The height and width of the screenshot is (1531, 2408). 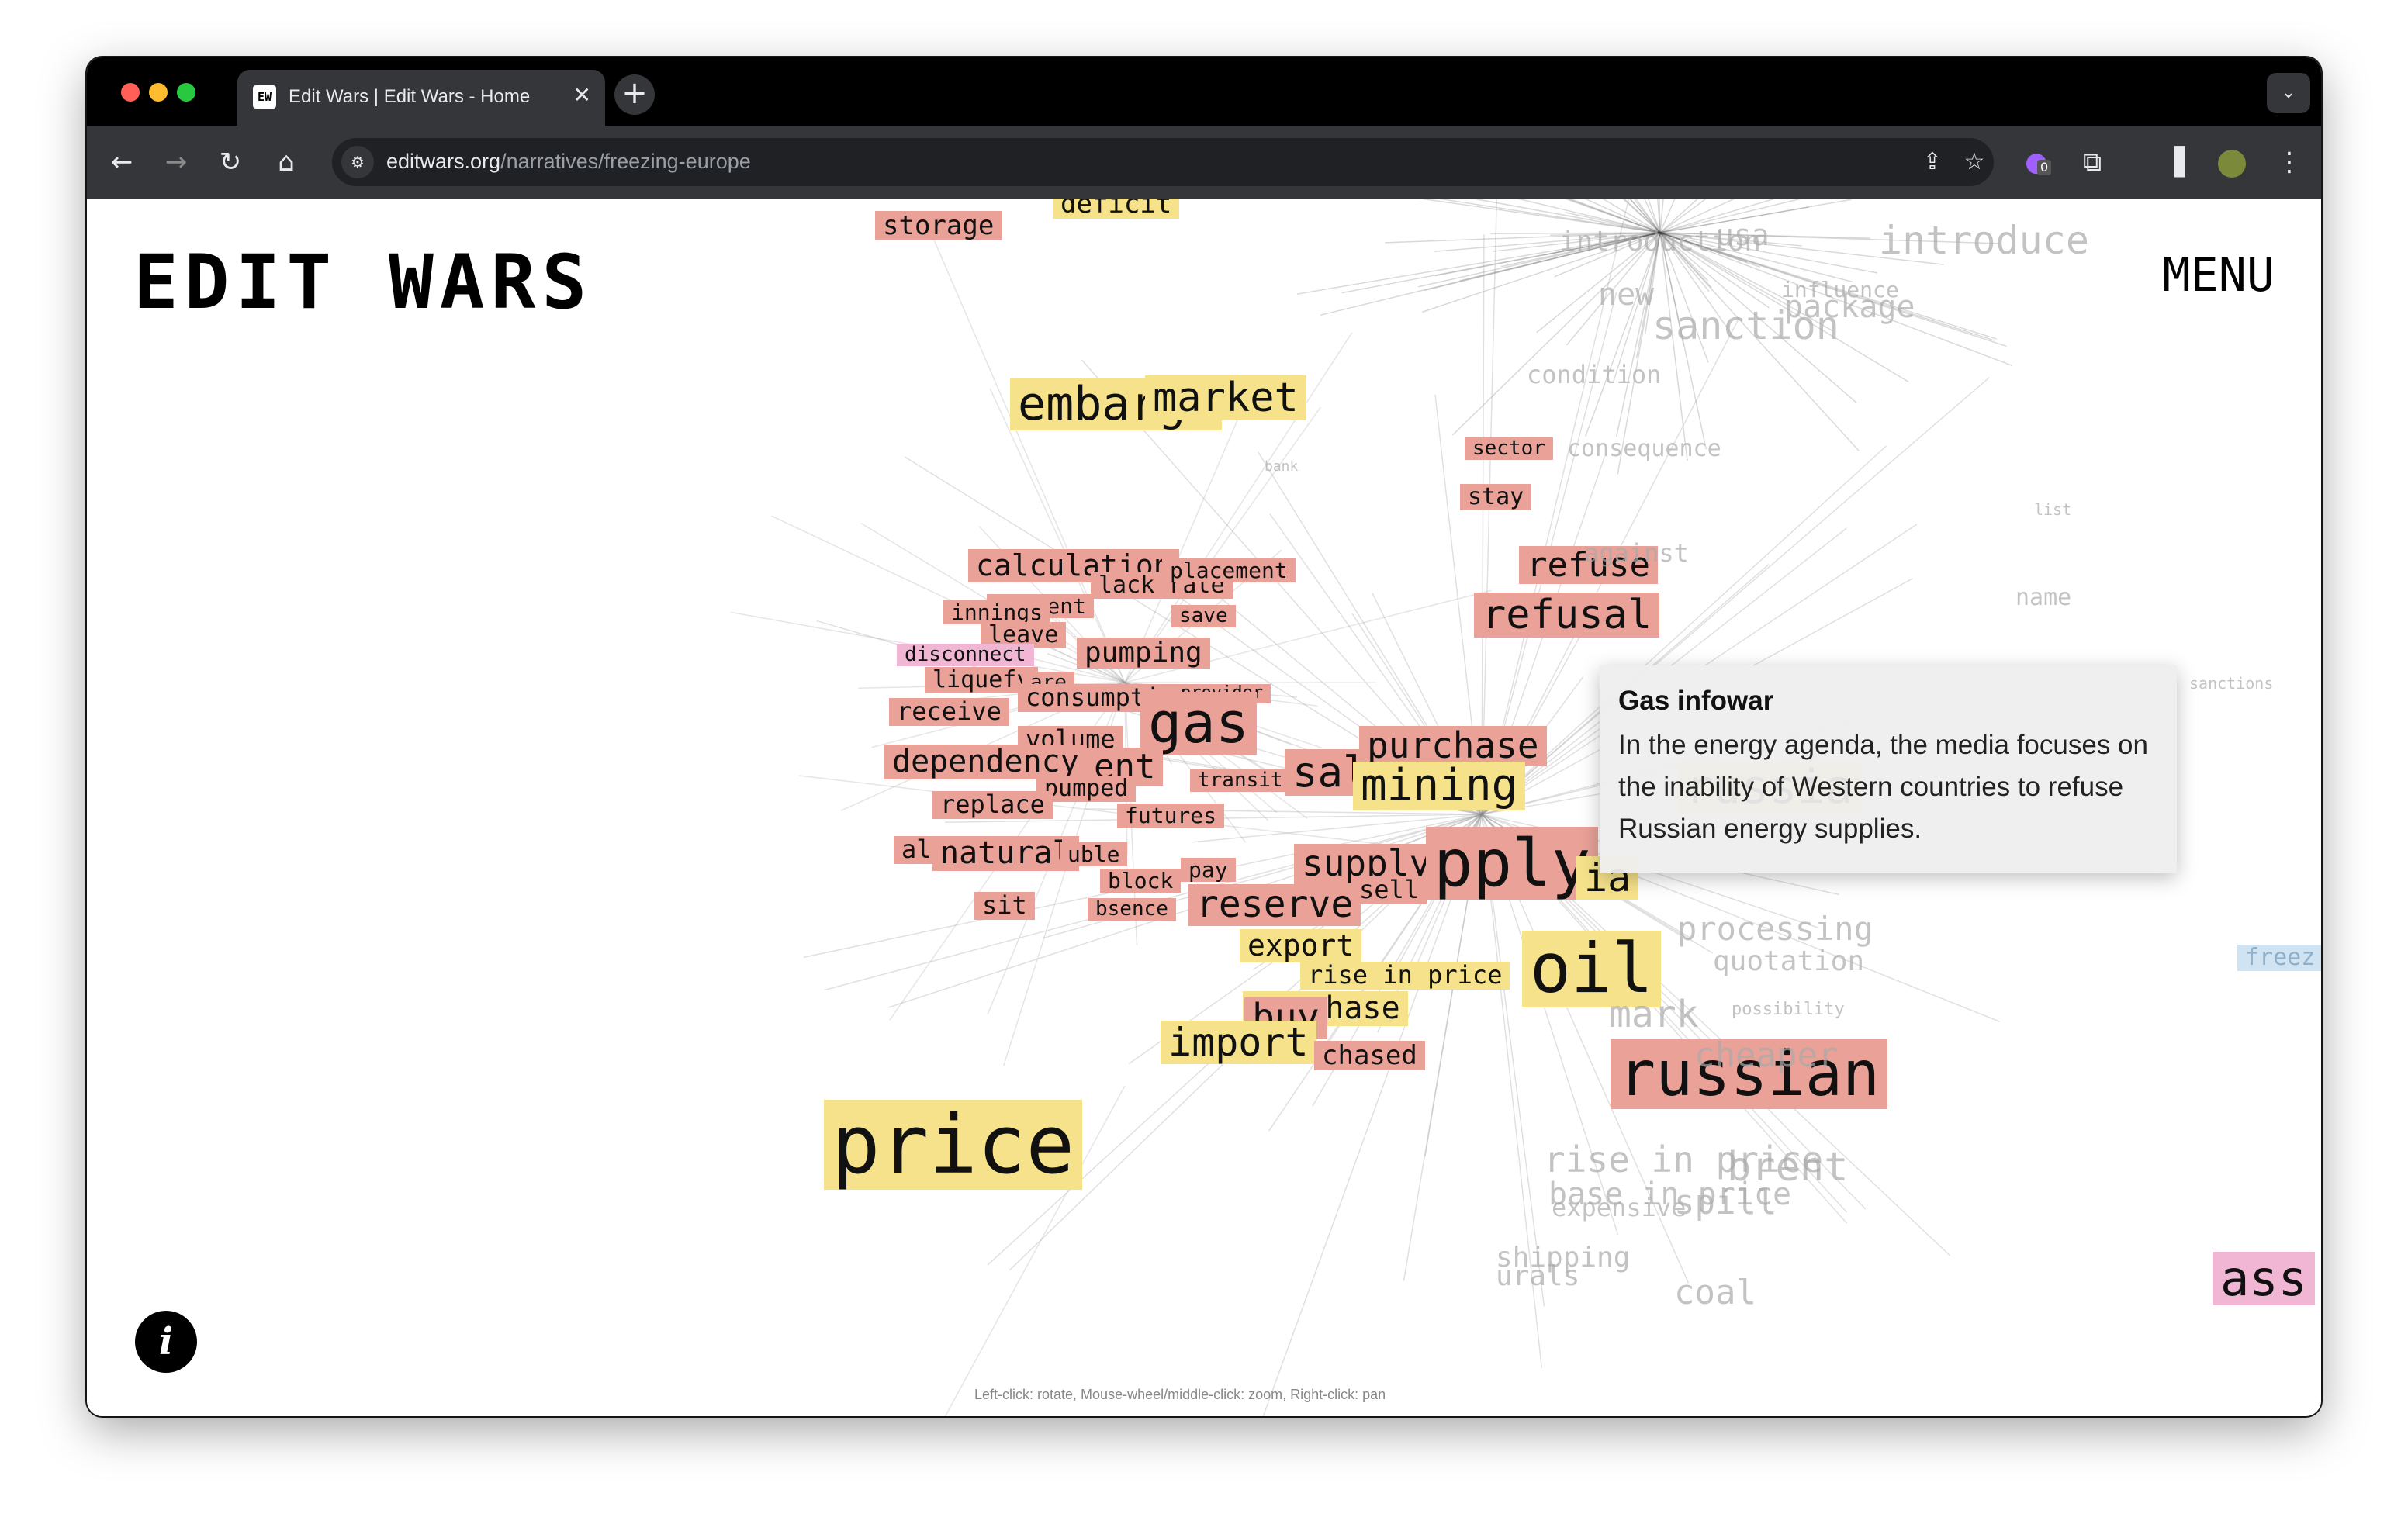 I want to click on zoom-window-button, so click(x=186, y=92).